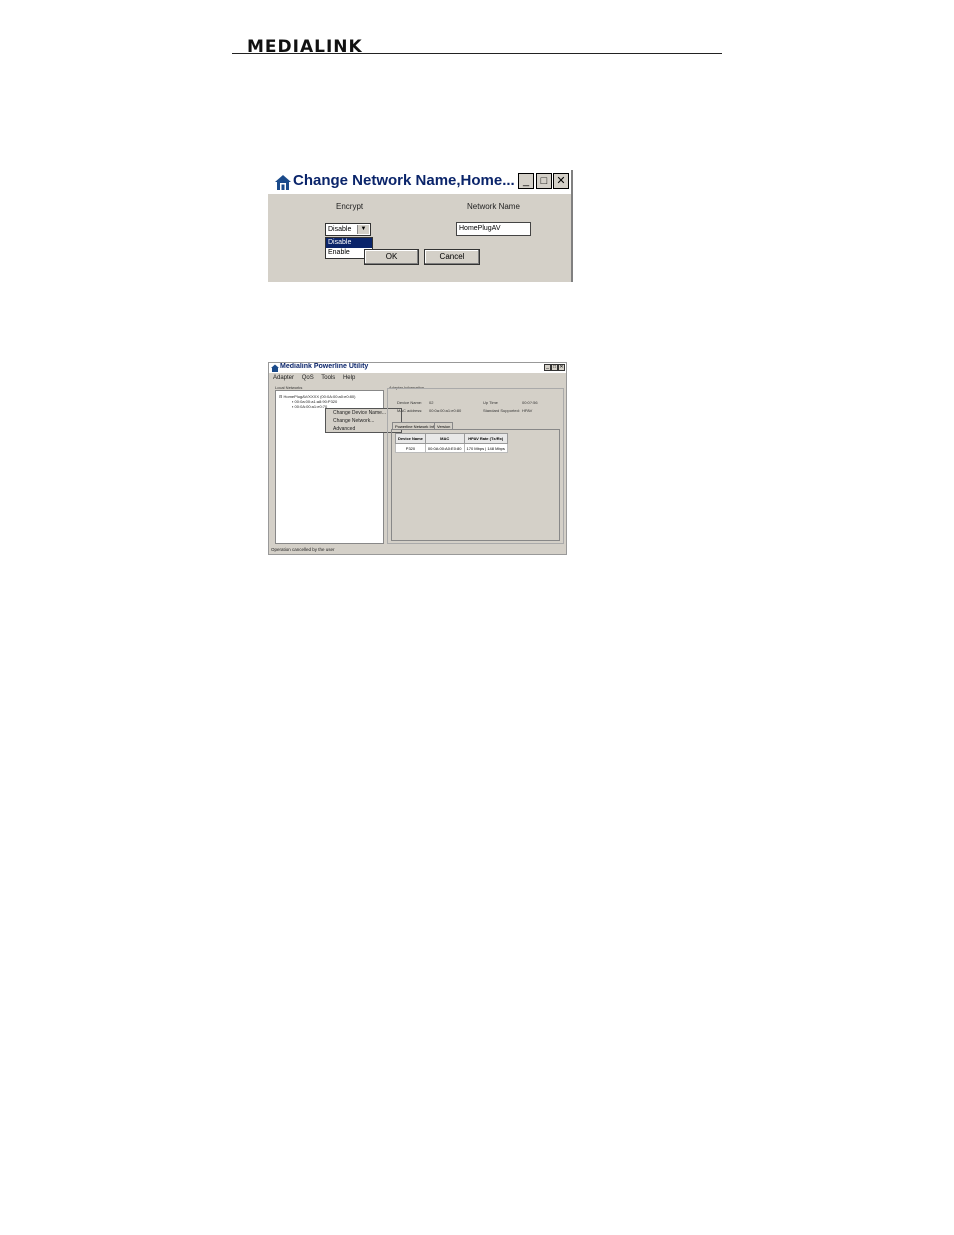 The width and height of the screenshot is (954, 1235). What do you see at coordinates (303, 549) in the screenshot?
I see `status-bar-text: Operation cancelled by the user` at bounding box center [303, 549].